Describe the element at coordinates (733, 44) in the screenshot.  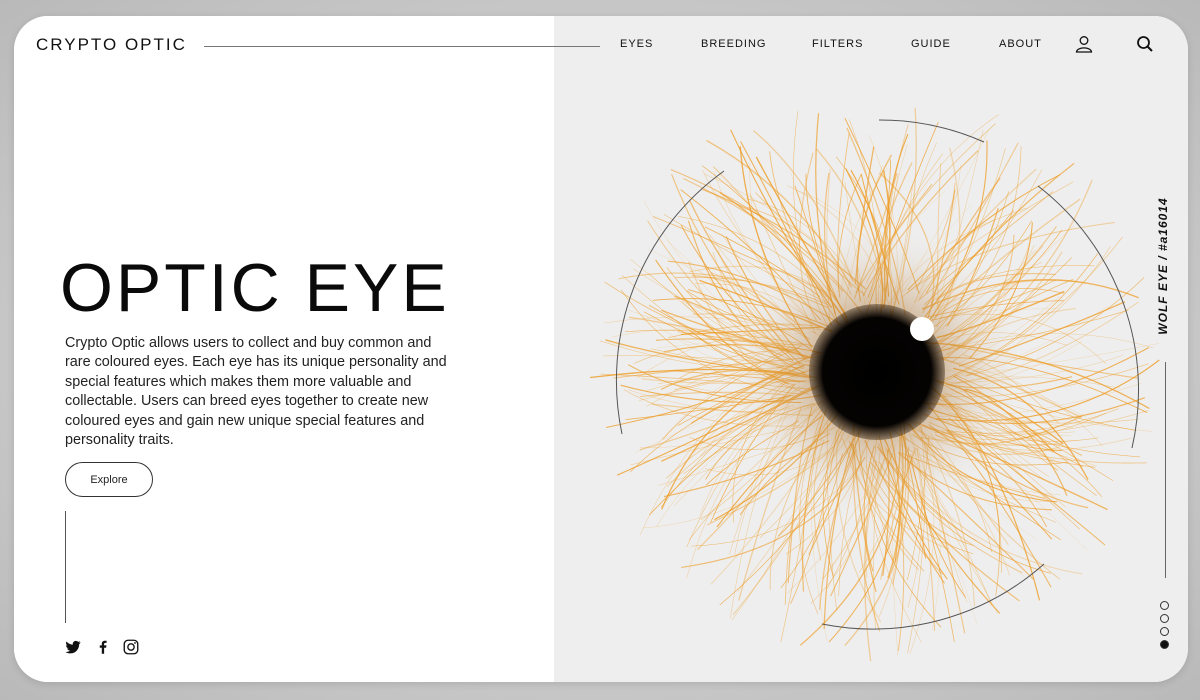
I see `nav-item-breeding: BREEDING` at that location.